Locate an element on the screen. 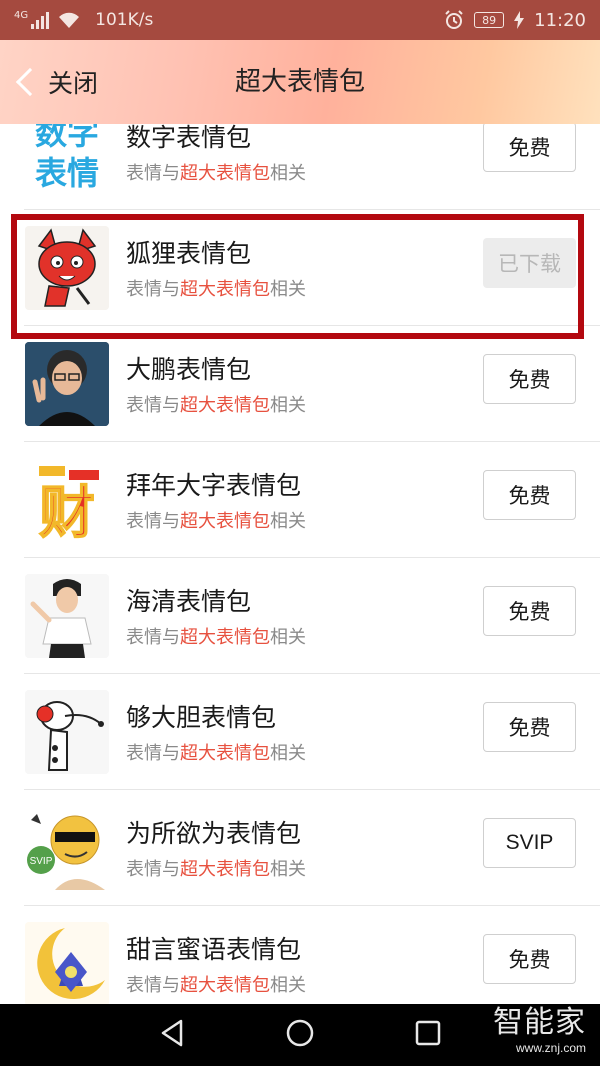 The image size is (600, 1066). watermark: 智能家 www.znj.com is located at coordinates (539, 1030).